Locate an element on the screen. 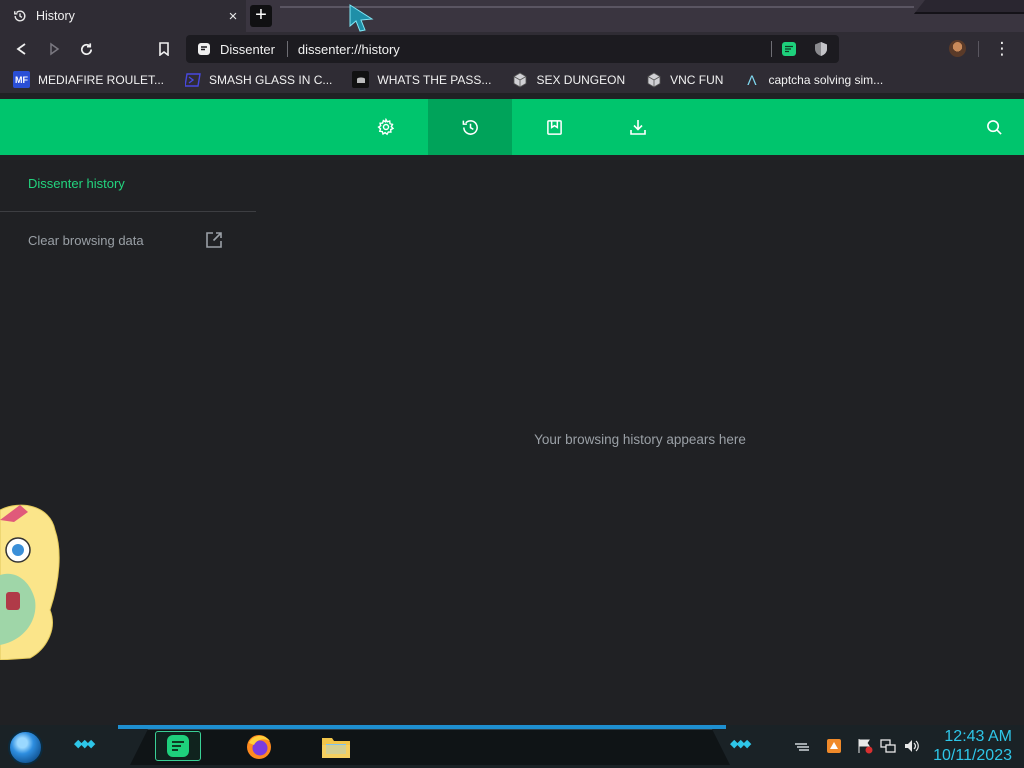 This screenshot has width=1024, height=768. taskbar-glow is located at coordinates (422, 727).